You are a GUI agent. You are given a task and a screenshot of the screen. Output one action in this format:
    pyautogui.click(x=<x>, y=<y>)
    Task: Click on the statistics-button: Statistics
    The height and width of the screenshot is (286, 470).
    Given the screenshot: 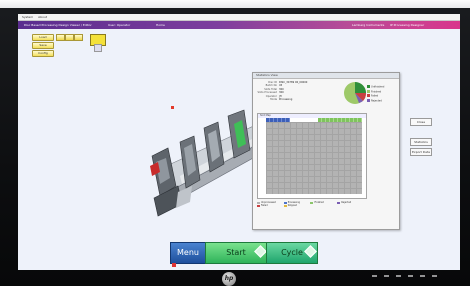 What is the action you would take?
    pyautogui.click(x=421, y=142)
    